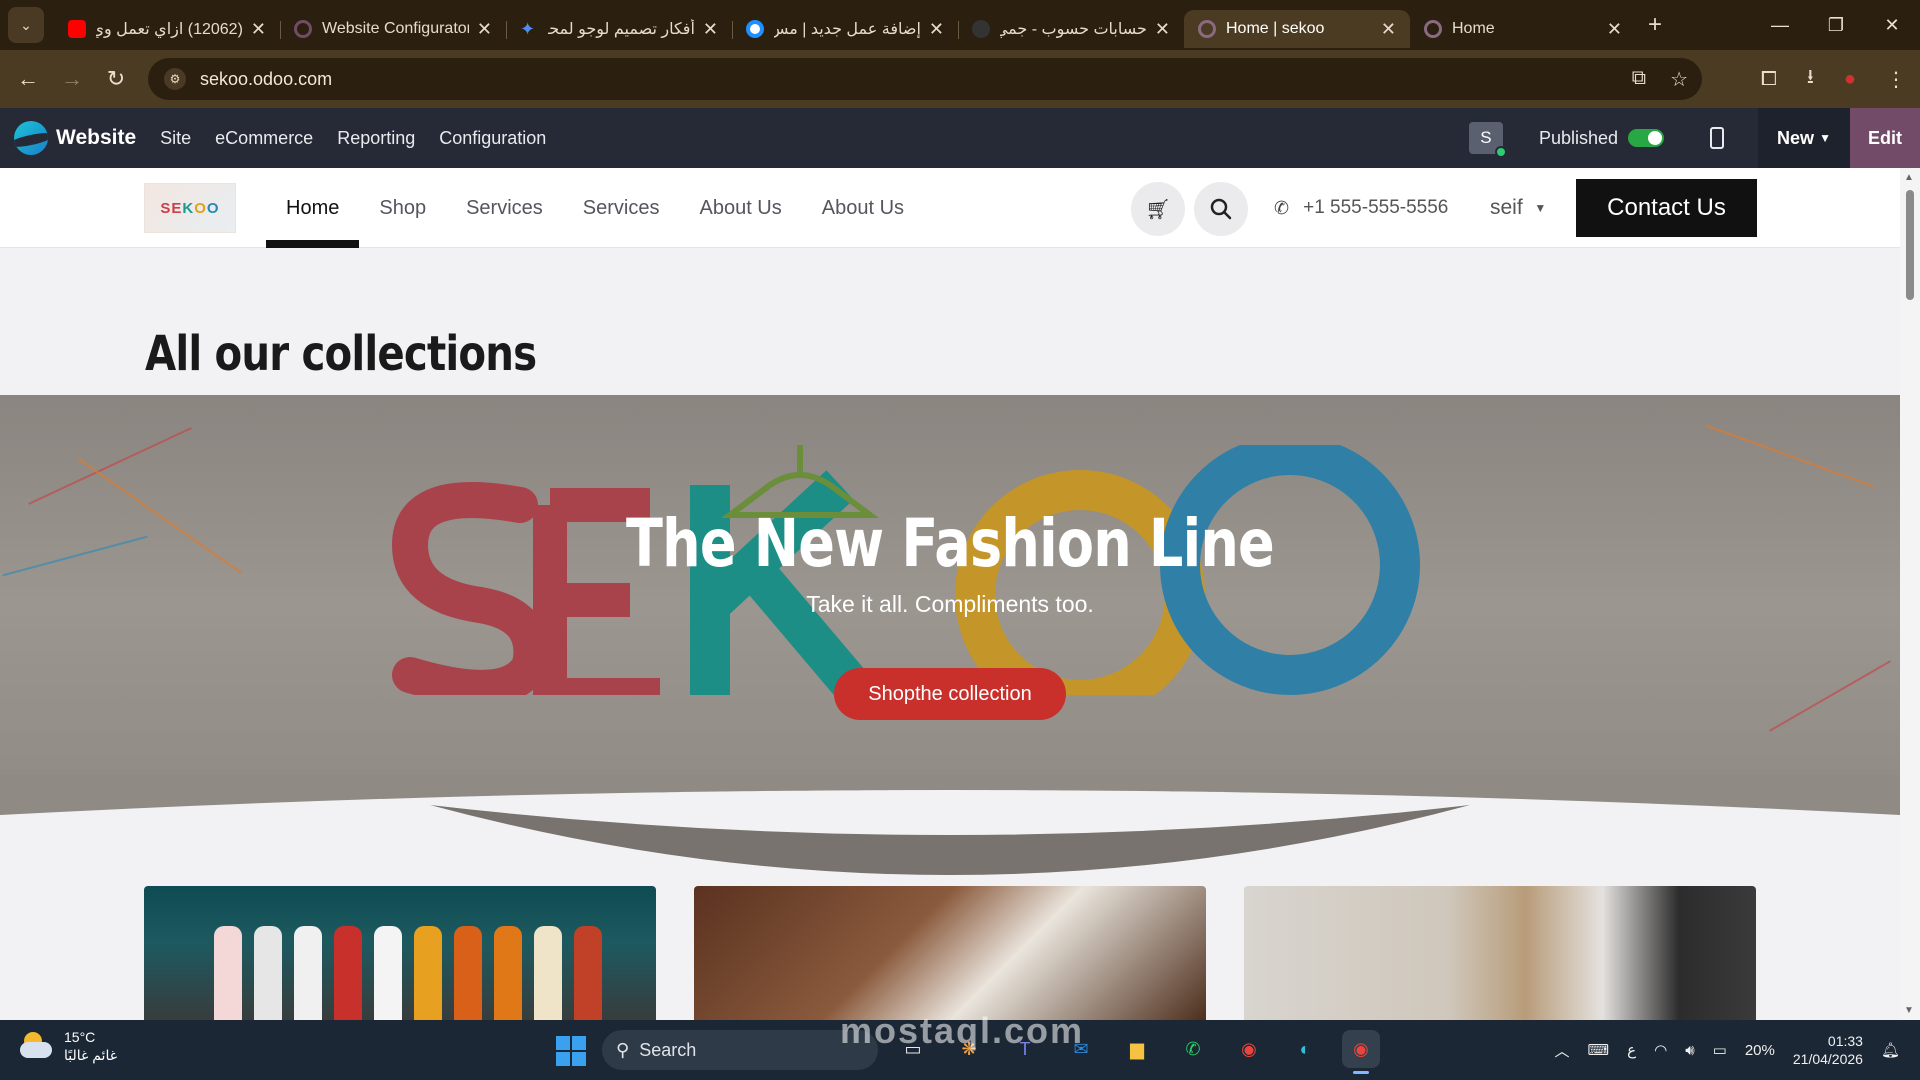  Describe the element at coordinates (1890, 1050) in the screenshot. I see `notifications-icon: 🔔︎` at that location.